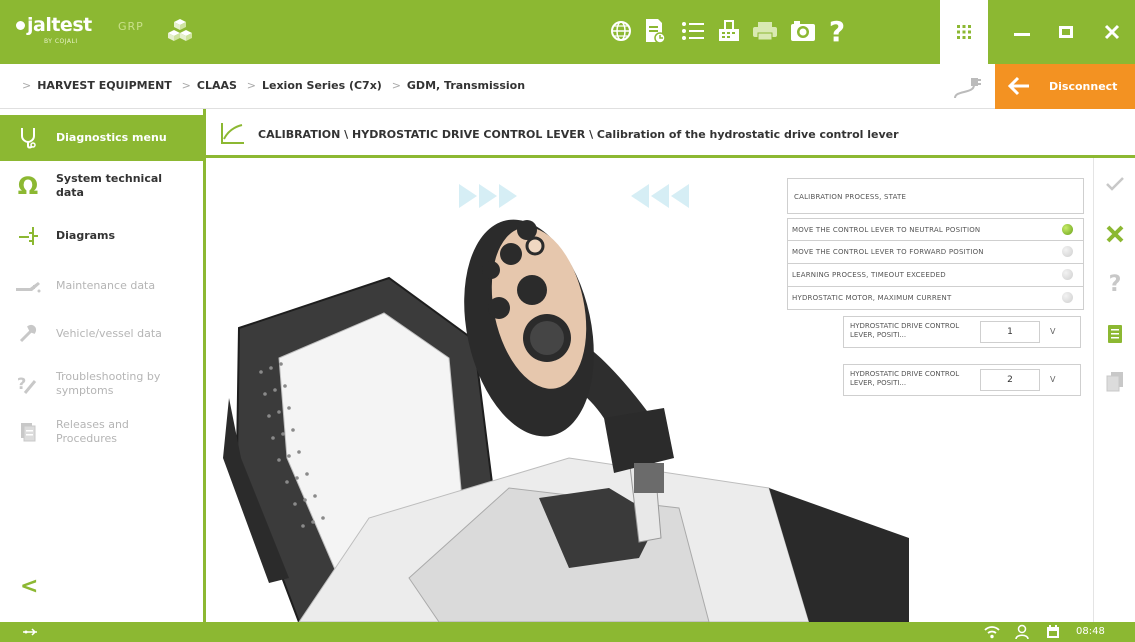 The width and height of the screenshot is (1135, 642). I want to click on sidebar-item-diagnostics-menu: Diagnostics menu, so click(101, 138).